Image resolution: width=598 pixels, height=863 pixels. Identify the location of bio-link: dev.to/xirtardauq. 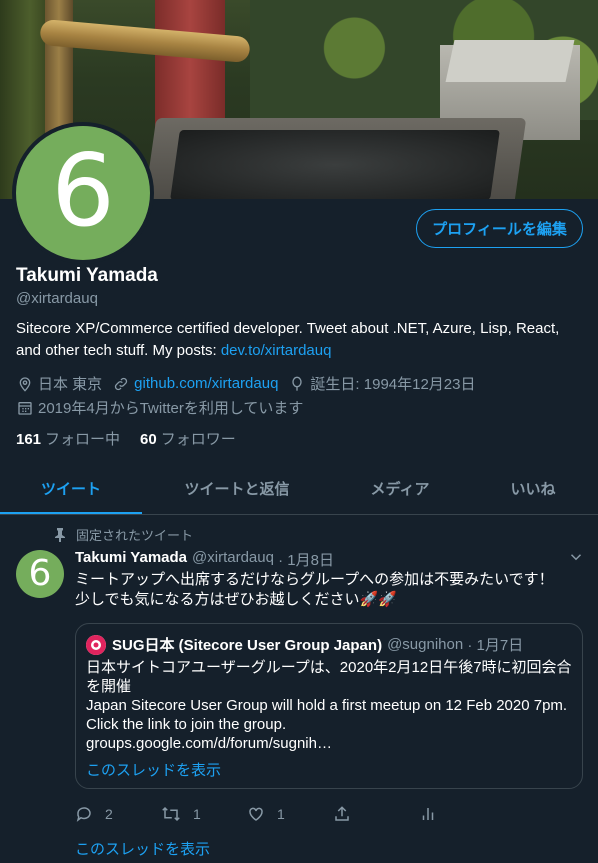
(276, 350).